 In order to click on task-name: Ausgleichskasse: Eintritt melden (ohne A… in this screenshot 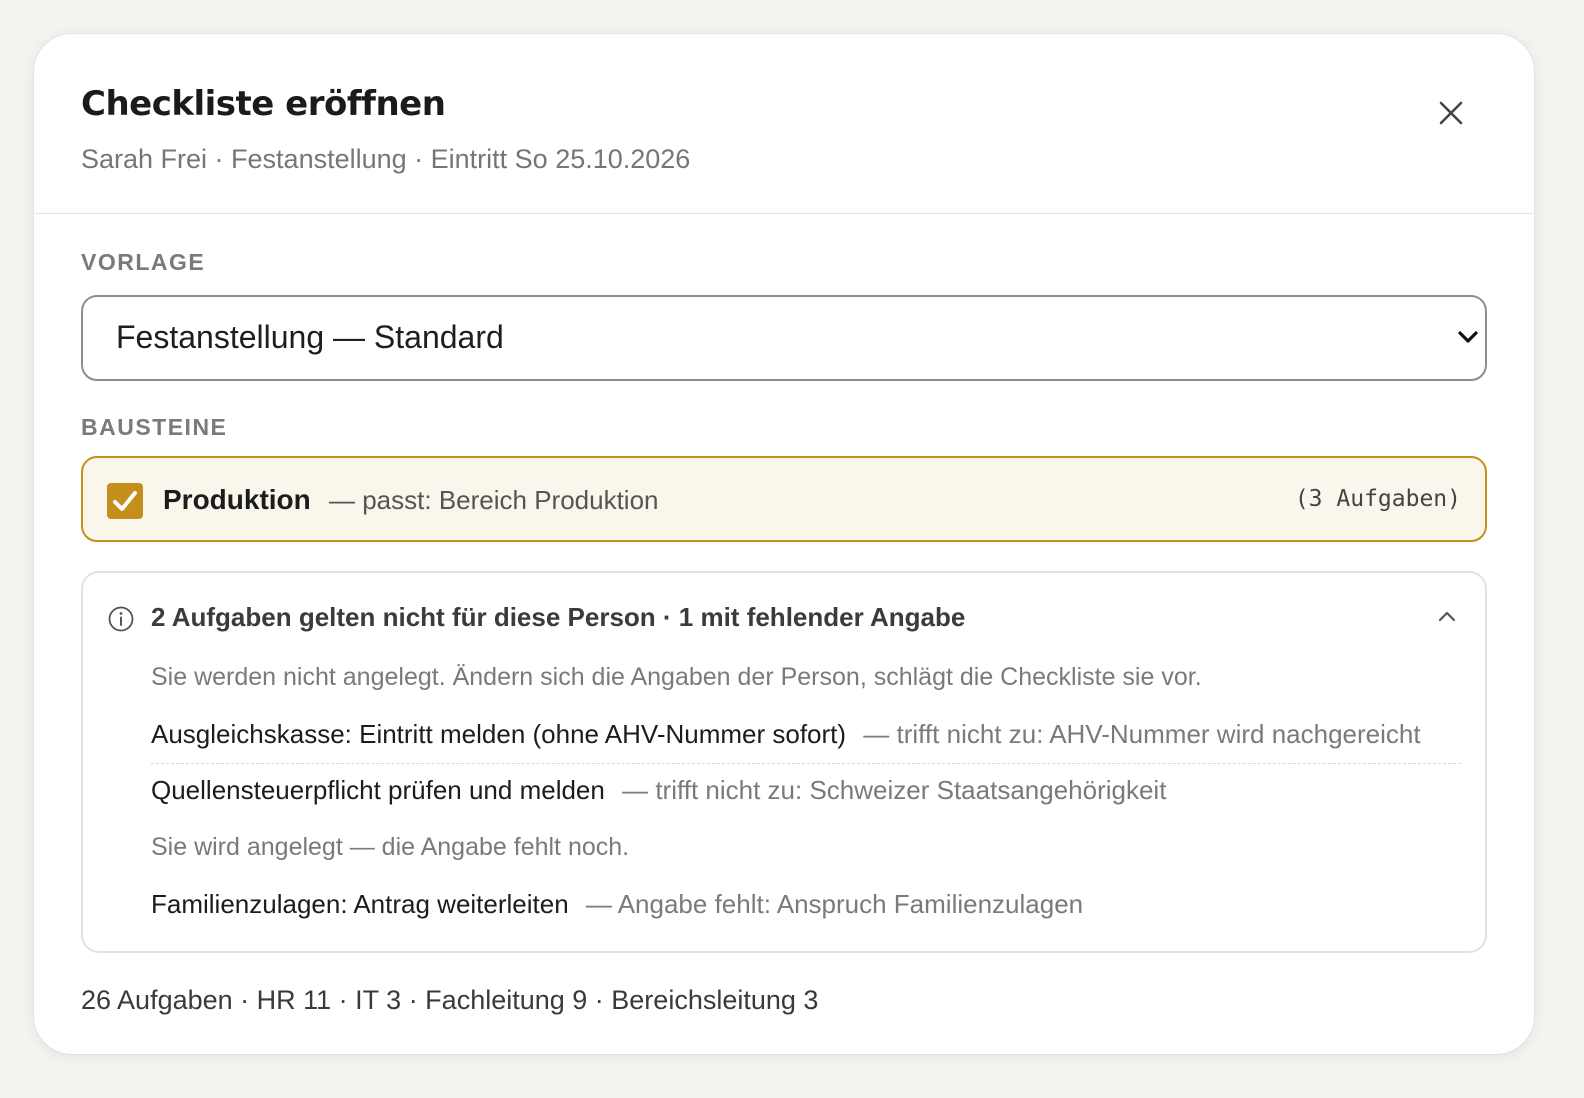, I will do `click(499, 734)`.